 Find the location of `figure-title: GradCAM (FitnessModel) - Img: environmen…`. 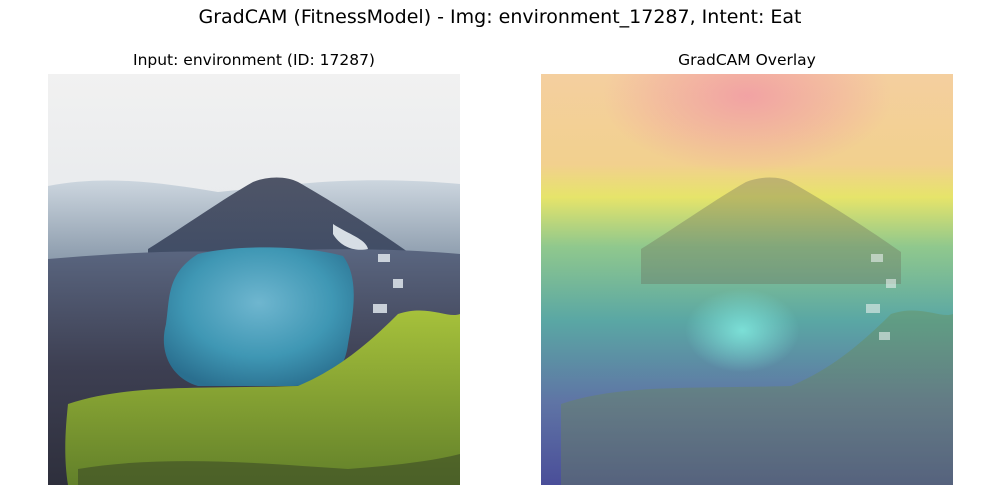

figure-title: GradCAM (FitnessModel) - Img: environmen… is located at coordinates (500, 17).